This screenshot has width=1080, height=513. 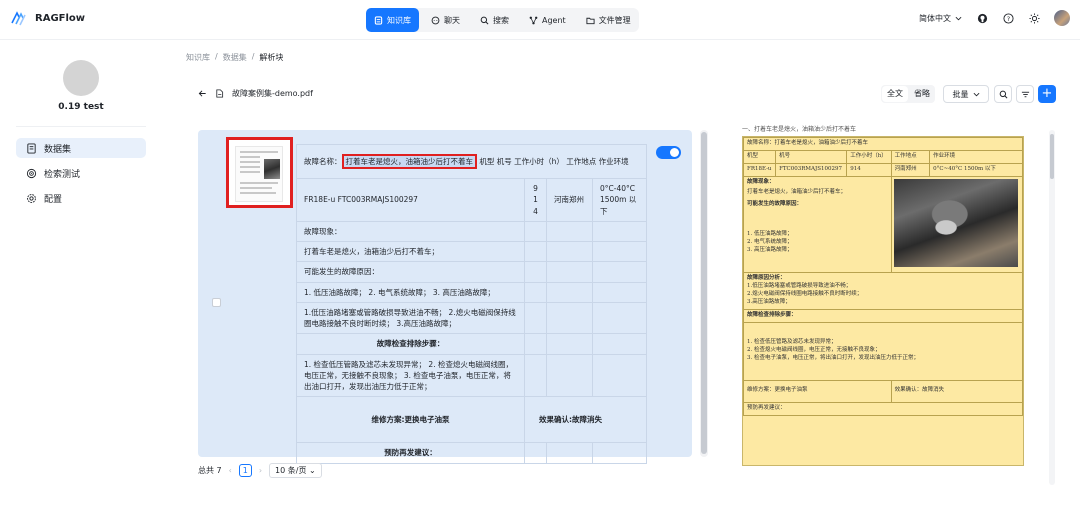 I want to click on prevention-label-cell: 预防再发建议：, so click(x=410, y=453).